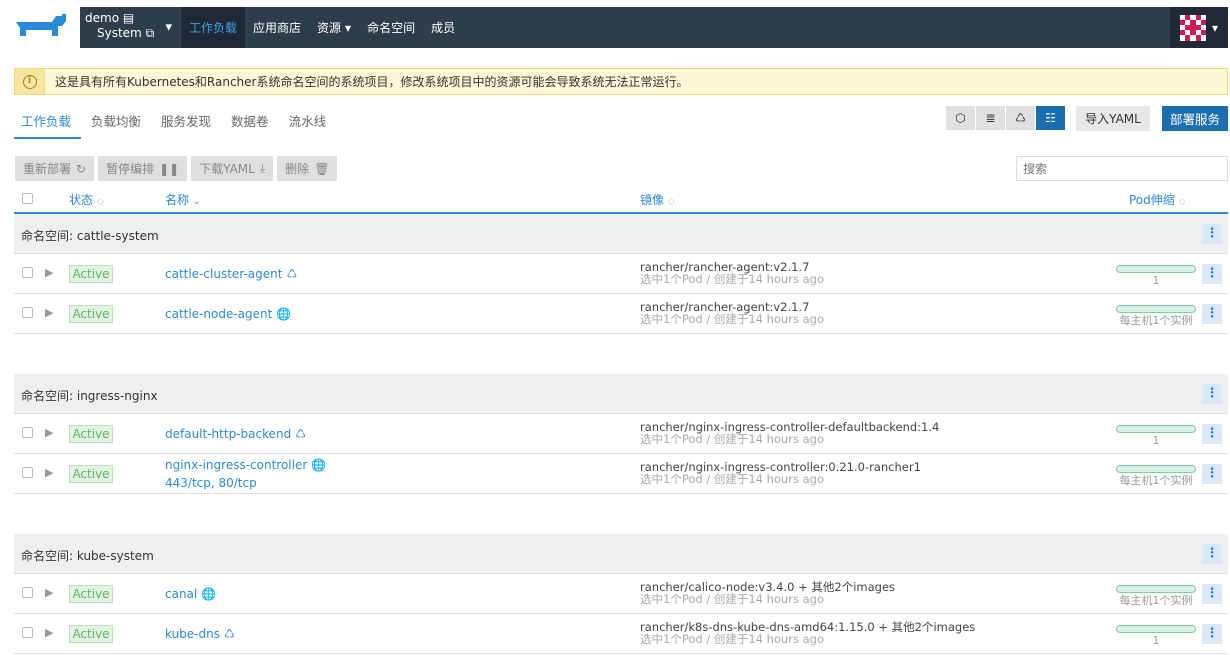 The image size is (1230, 655). What do you see at coordinates (117, 121) in the screenshot?
I see `tab-load-balancing: 负载均衡` at bounding box center [117, 121].